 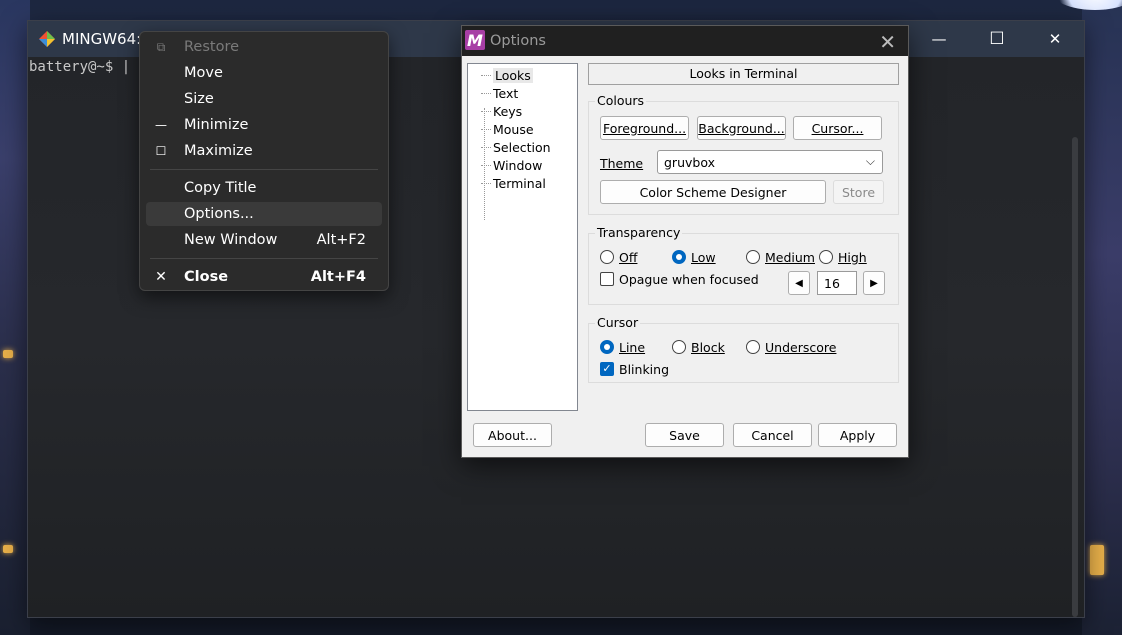 What do you see at coordinates (689, 162) in the screenshot?
I see `theme-value: gruvbox` at bounding box center [689, 162].